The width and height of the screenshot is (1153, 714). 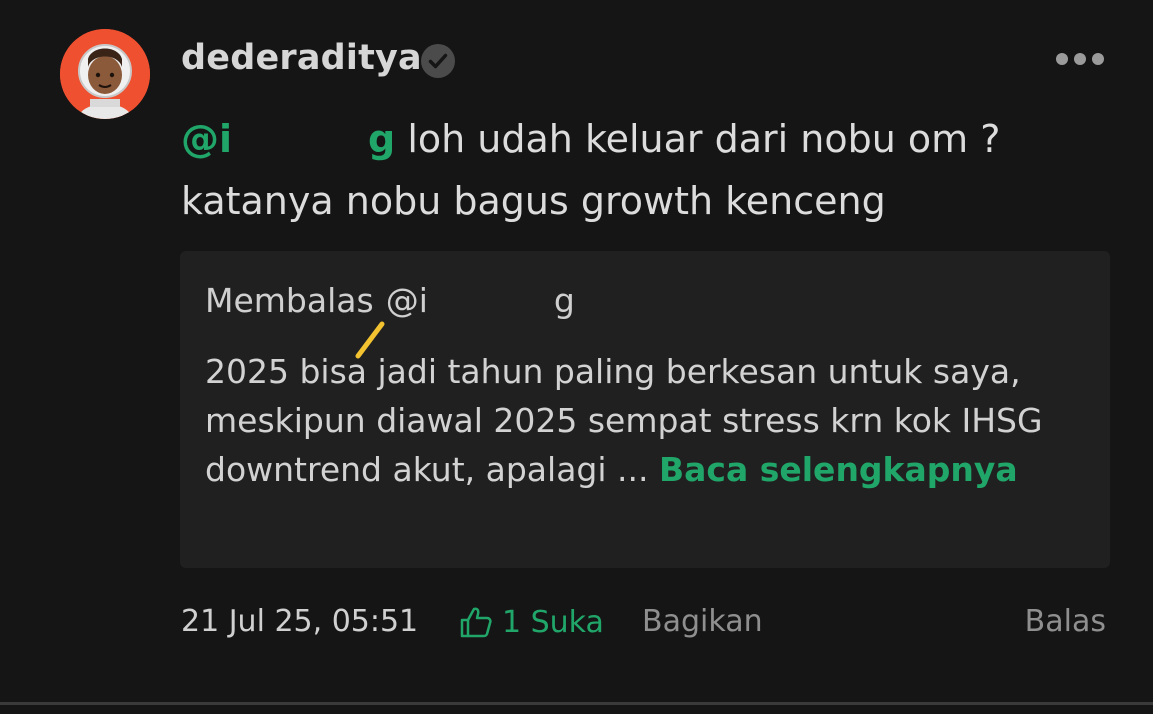 What do you see at coordinates (288, 139) in the screenshot?
I see `mention-link: @i g` at bounding box center [288, 139].